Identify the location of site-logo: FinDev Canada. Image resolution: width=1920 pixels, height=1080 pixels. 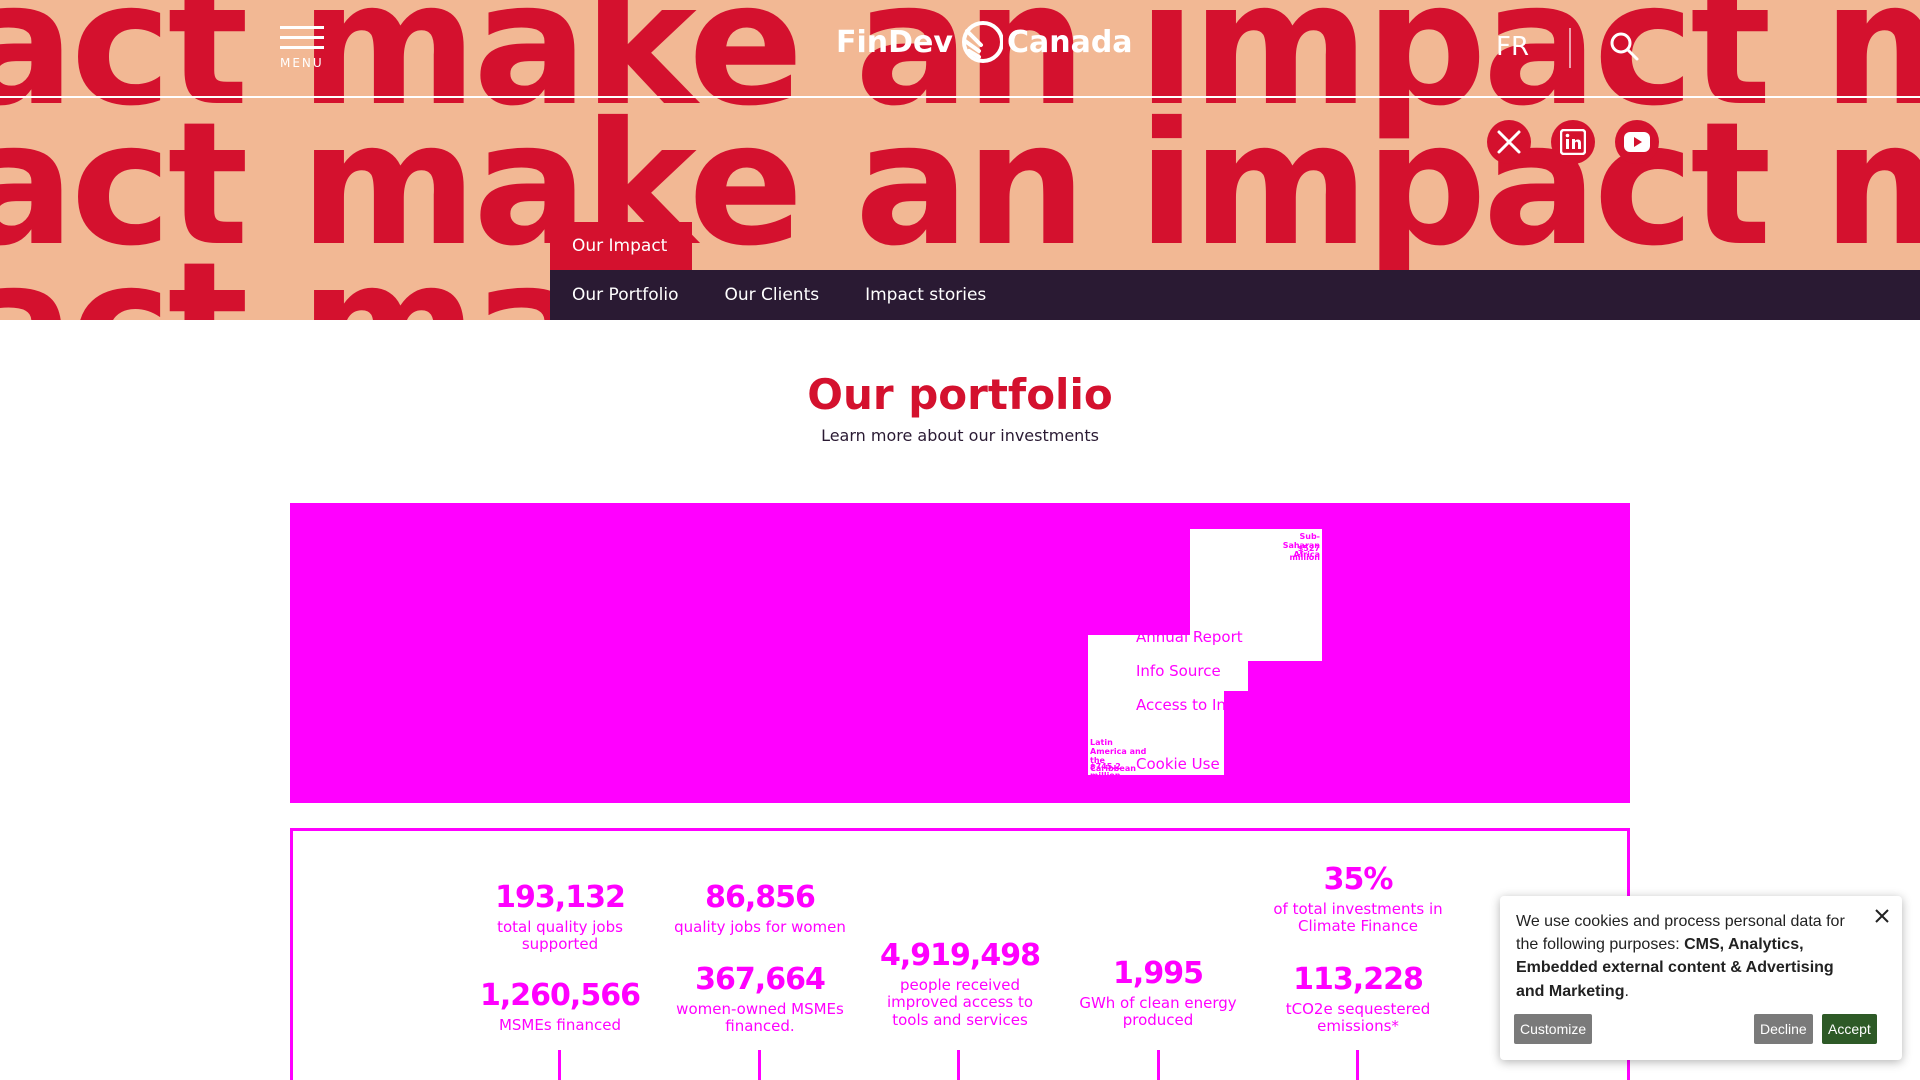
(984, 42).